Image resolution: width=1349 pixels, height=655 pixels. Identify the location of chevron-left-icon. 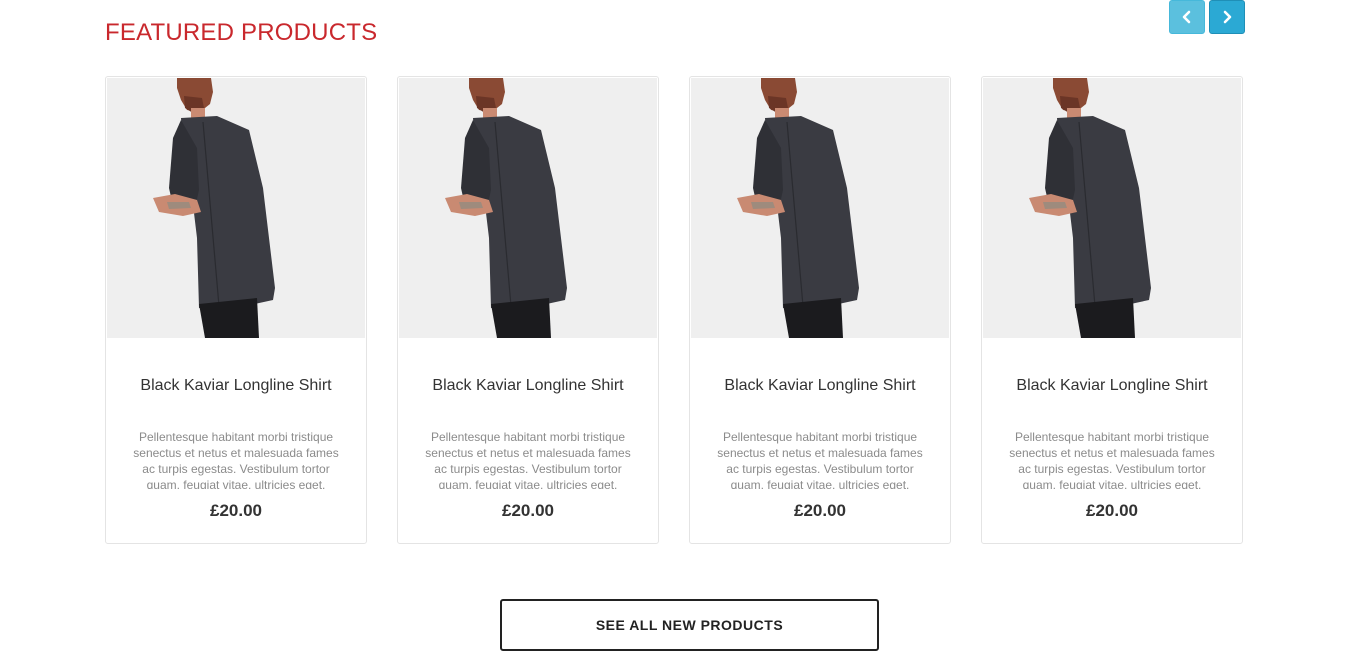
(1186, 17).